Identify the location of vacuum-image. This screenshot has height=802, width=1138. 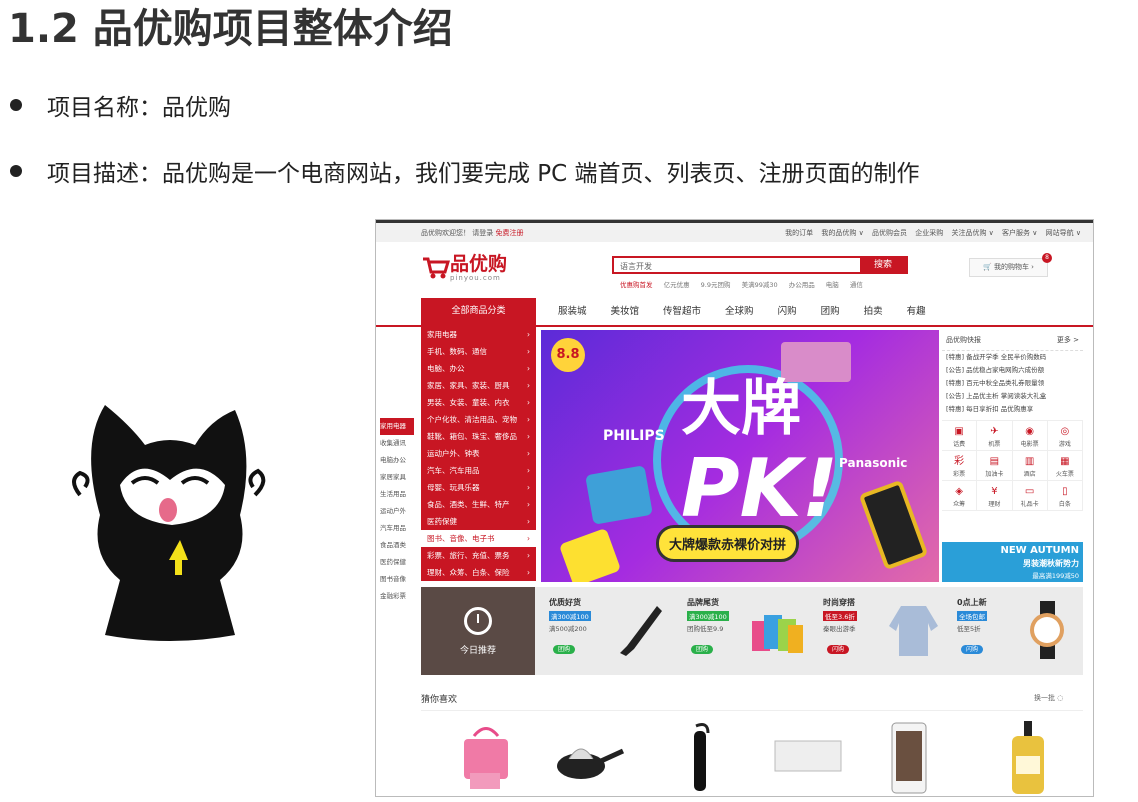
(641, 631).